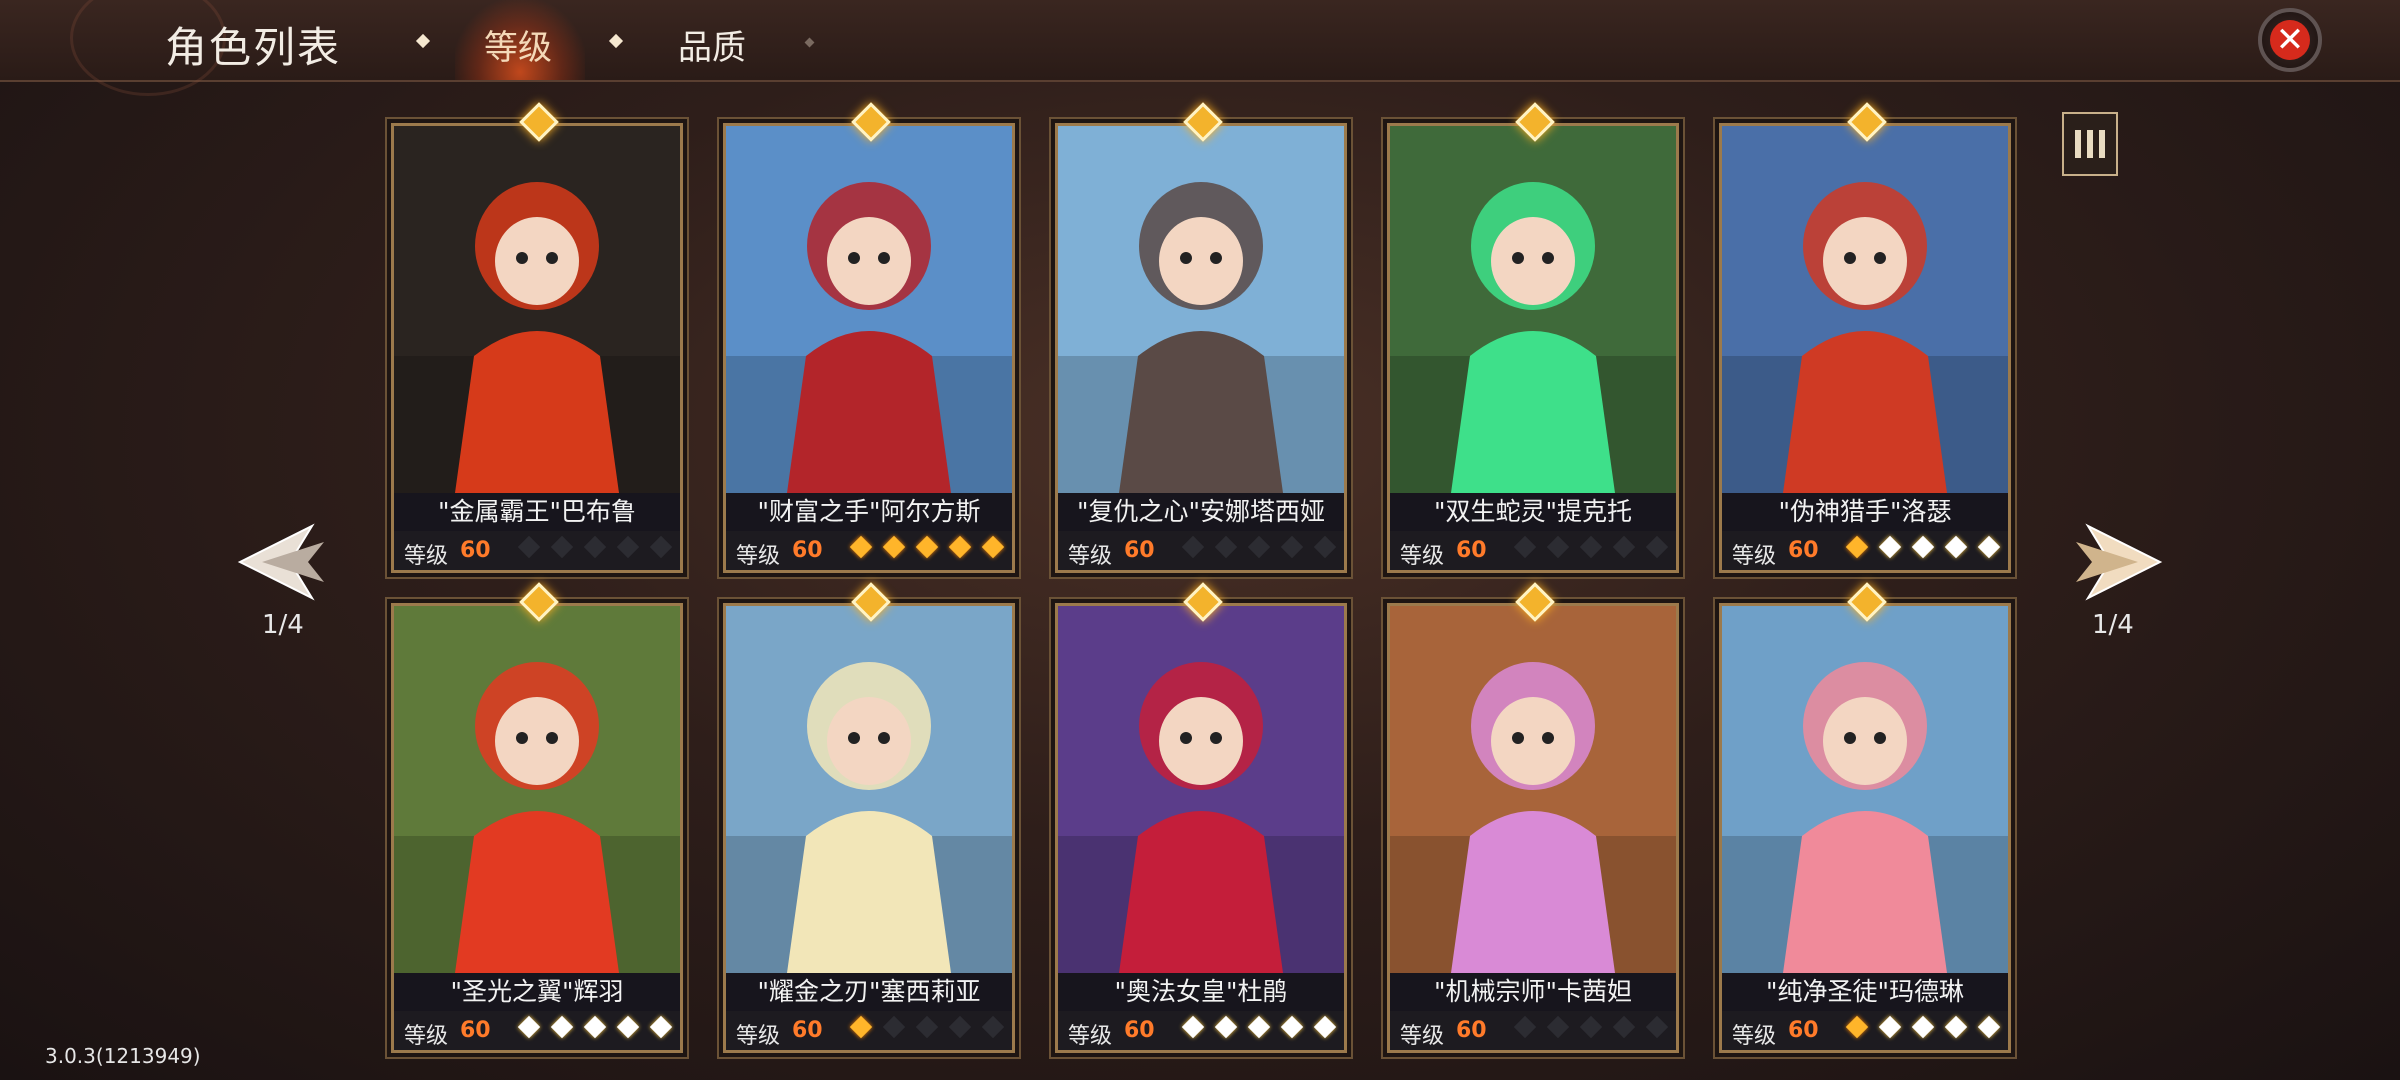  I want to click on close-button: ✕, so click(2290, 40).